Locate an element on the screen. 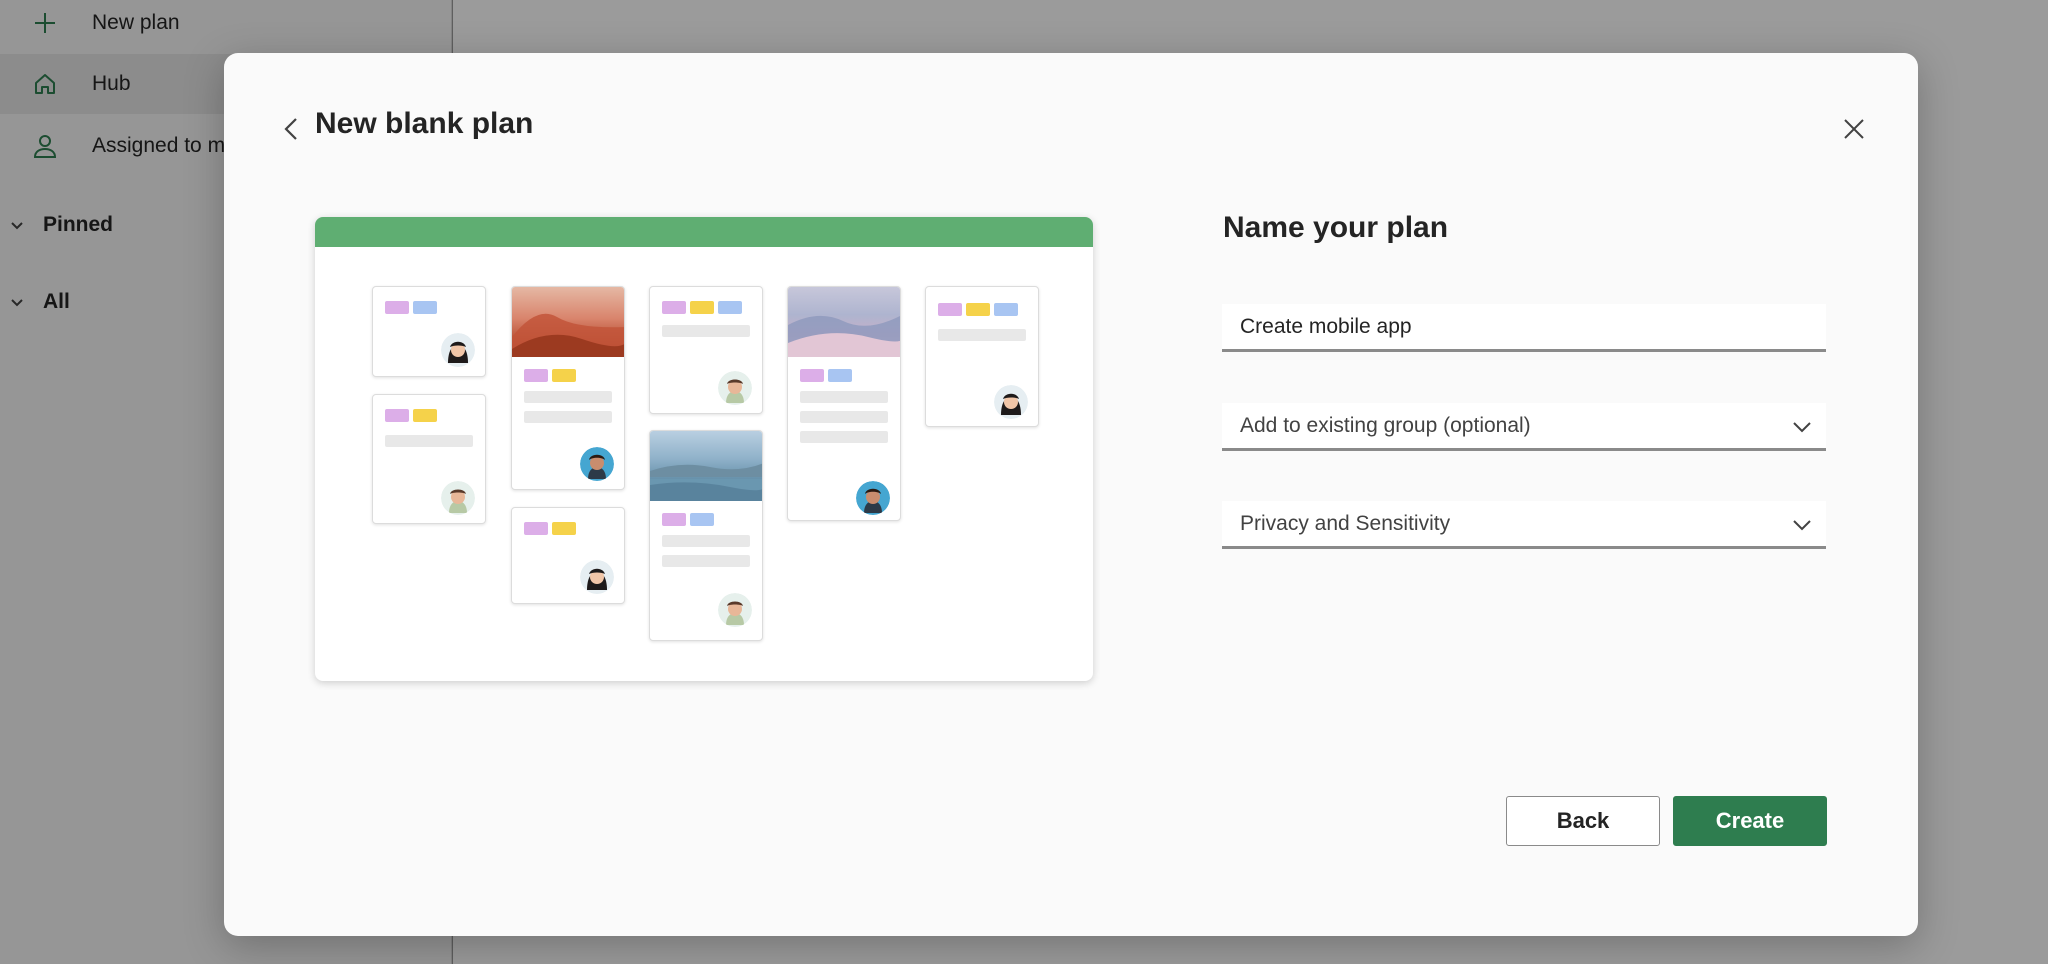 The width and height of the screenshot is (2048, 964). form-heading: Name your plan is located at coordinates (1336, 227).